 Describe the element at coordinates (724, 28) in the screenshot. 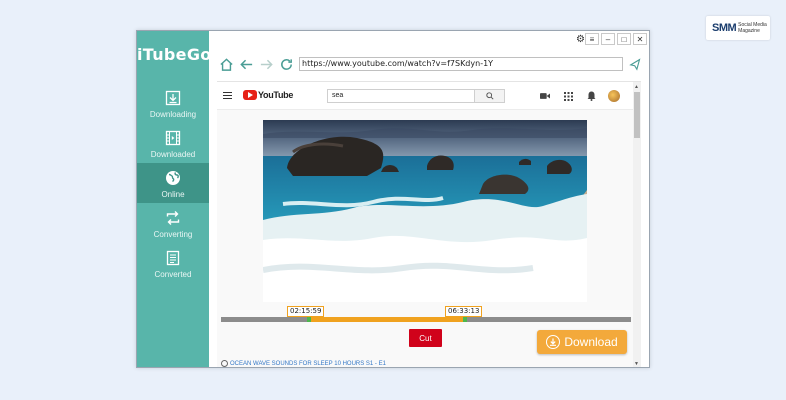

I see `badge-brand: SMM` at that location.